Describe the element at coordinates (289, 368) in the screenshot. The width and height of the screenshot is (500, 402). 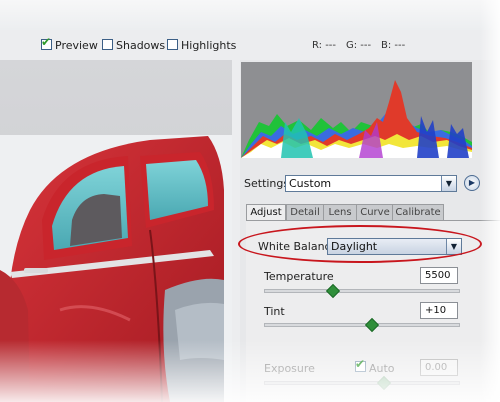
I see `exposure-label: Exposure` at that location.